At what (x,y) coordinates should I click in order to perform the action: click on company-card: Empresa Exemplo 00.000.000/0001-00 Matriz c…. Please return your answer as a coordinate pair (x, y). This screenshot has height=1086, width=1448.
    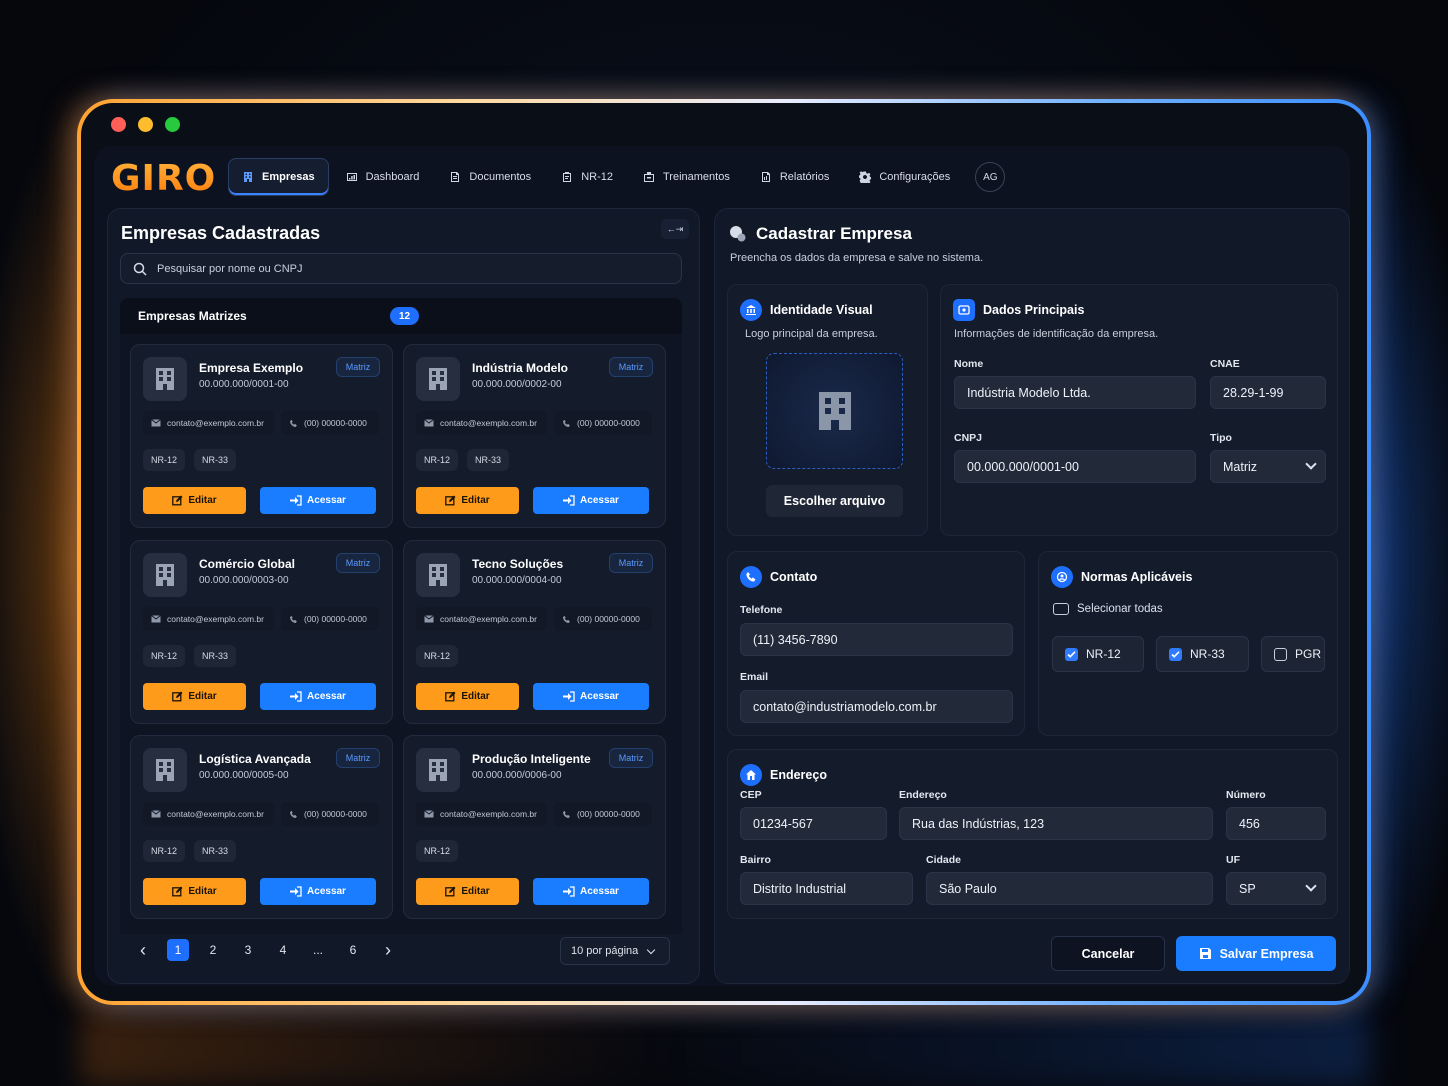
    Looking at the image, I should click on (261, 436).